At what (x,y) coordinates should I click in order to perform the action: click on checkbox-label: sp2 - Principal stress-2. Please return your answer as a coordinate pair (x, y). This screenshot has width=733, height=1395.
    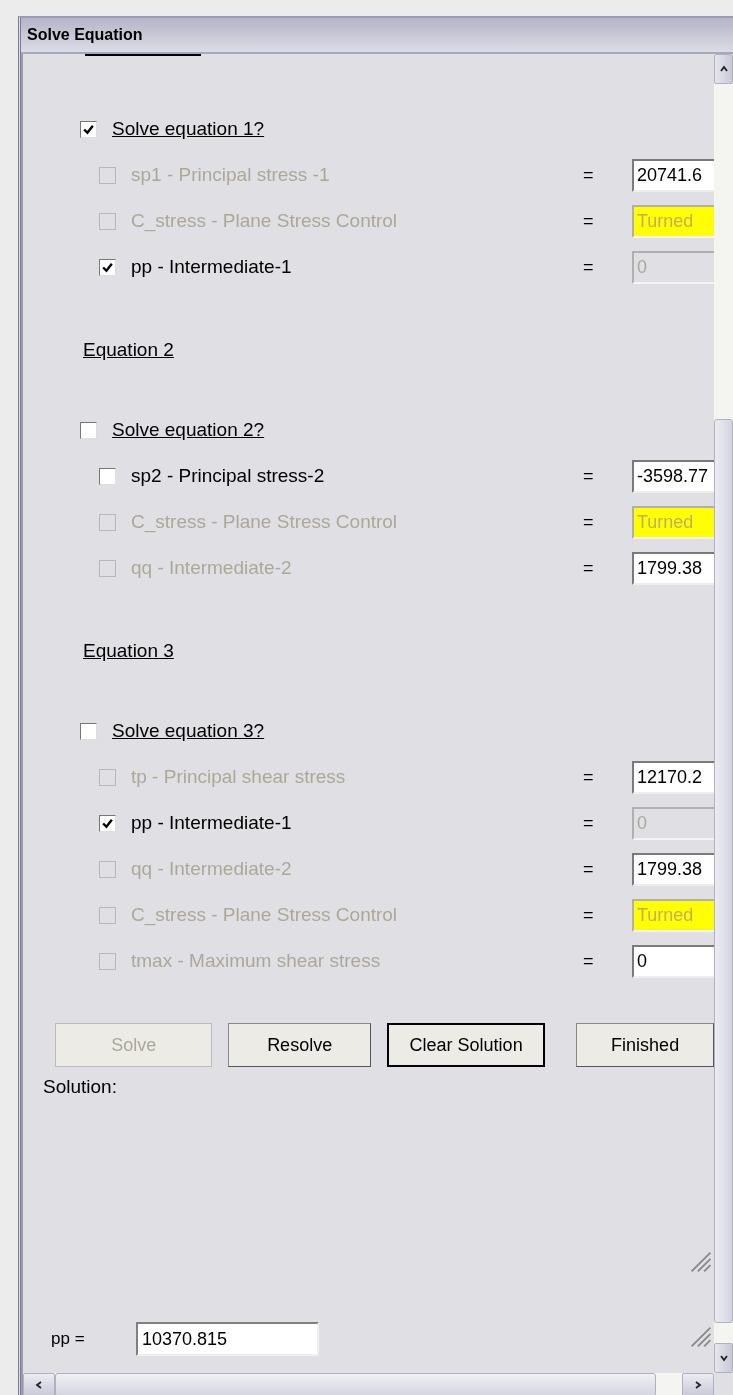
    Looking at the image, I should click on (228, 476).